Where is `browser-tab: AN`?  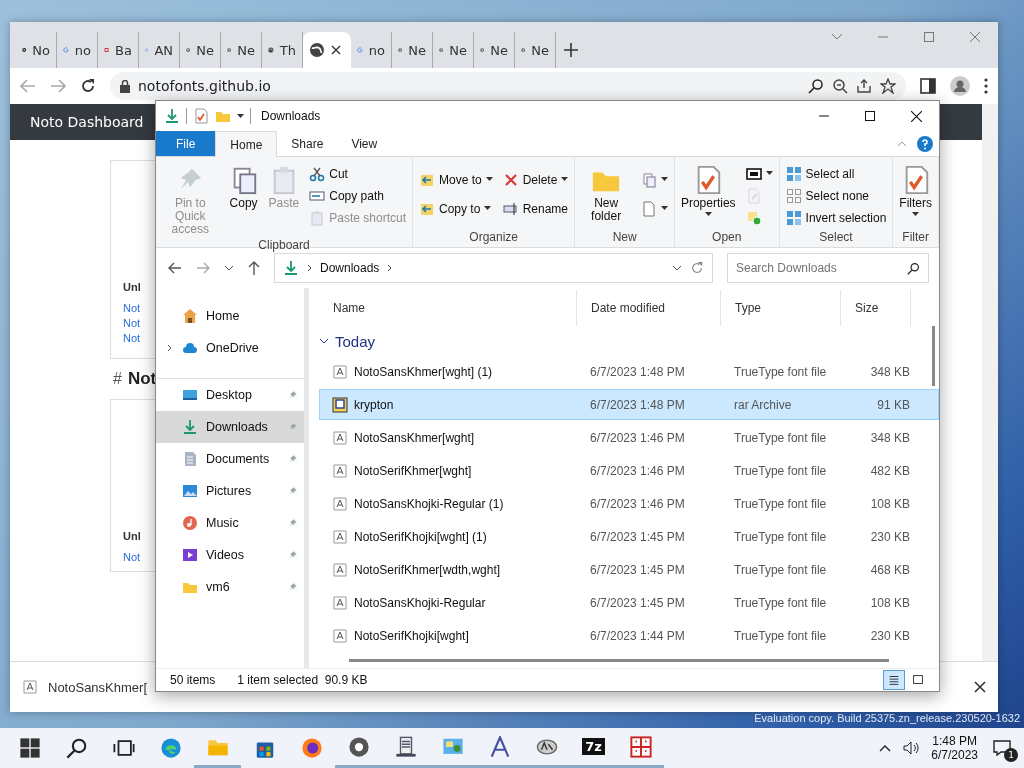
browser-tab: AN is located at coordinates (159, 50).